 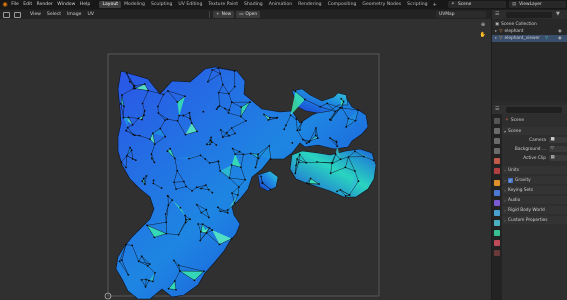 What do you see at coordinates (309, 4) in the screenshot?
I see `tab-rendering: Rendering` at bounding box center [309, 4].